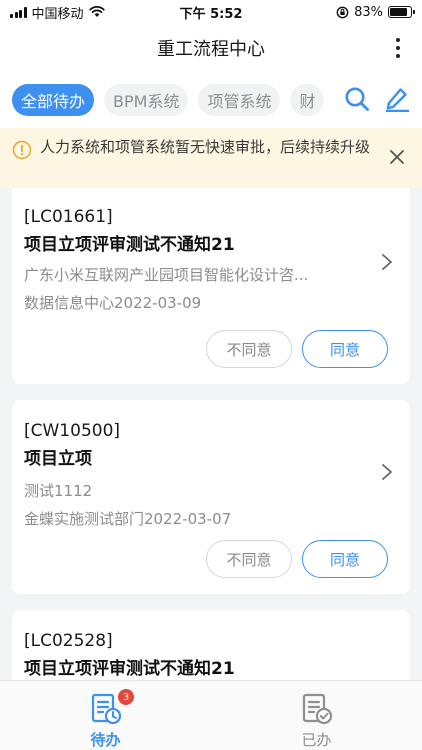  Describe the element at coordinates (342, 12) in the screenshot. I see `orientation-lock-icon` at that location.